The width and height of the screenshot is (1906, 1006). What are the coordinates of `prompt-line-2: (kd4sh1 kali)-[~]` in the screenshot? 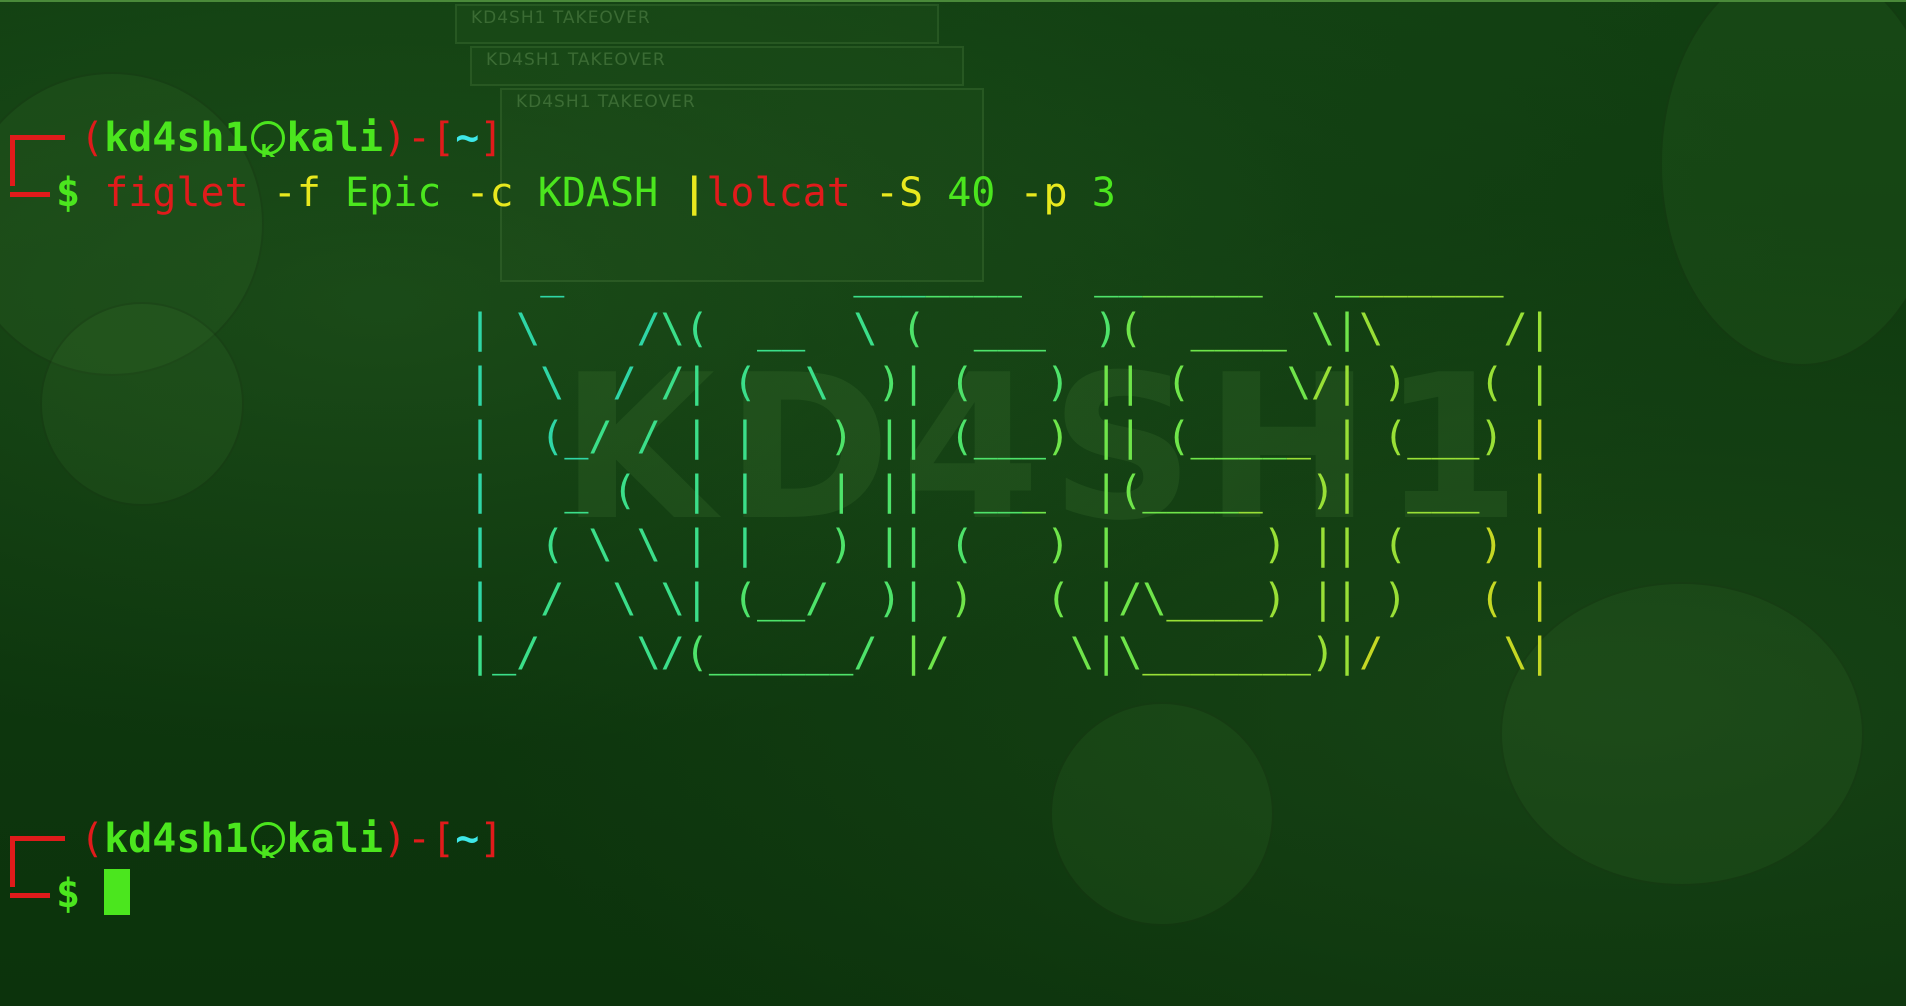 It's located at (292, 846).